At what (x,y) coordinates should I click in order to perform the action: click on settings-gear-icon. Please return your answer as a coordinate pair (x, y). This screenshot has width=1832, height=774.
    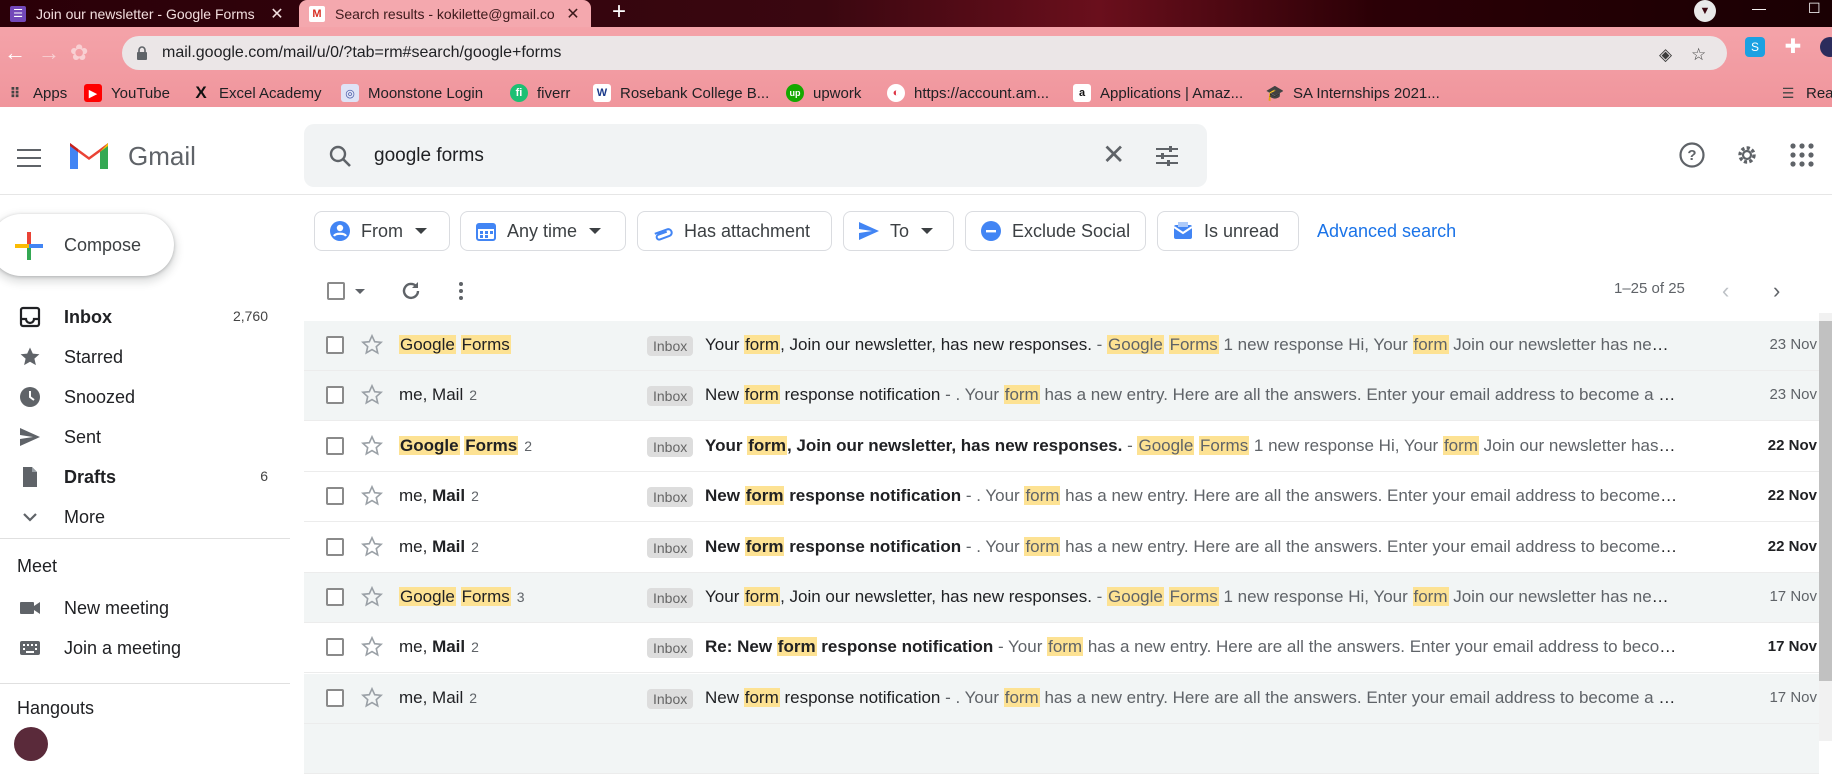
    Looking at the image, I should click on (1747, 155).